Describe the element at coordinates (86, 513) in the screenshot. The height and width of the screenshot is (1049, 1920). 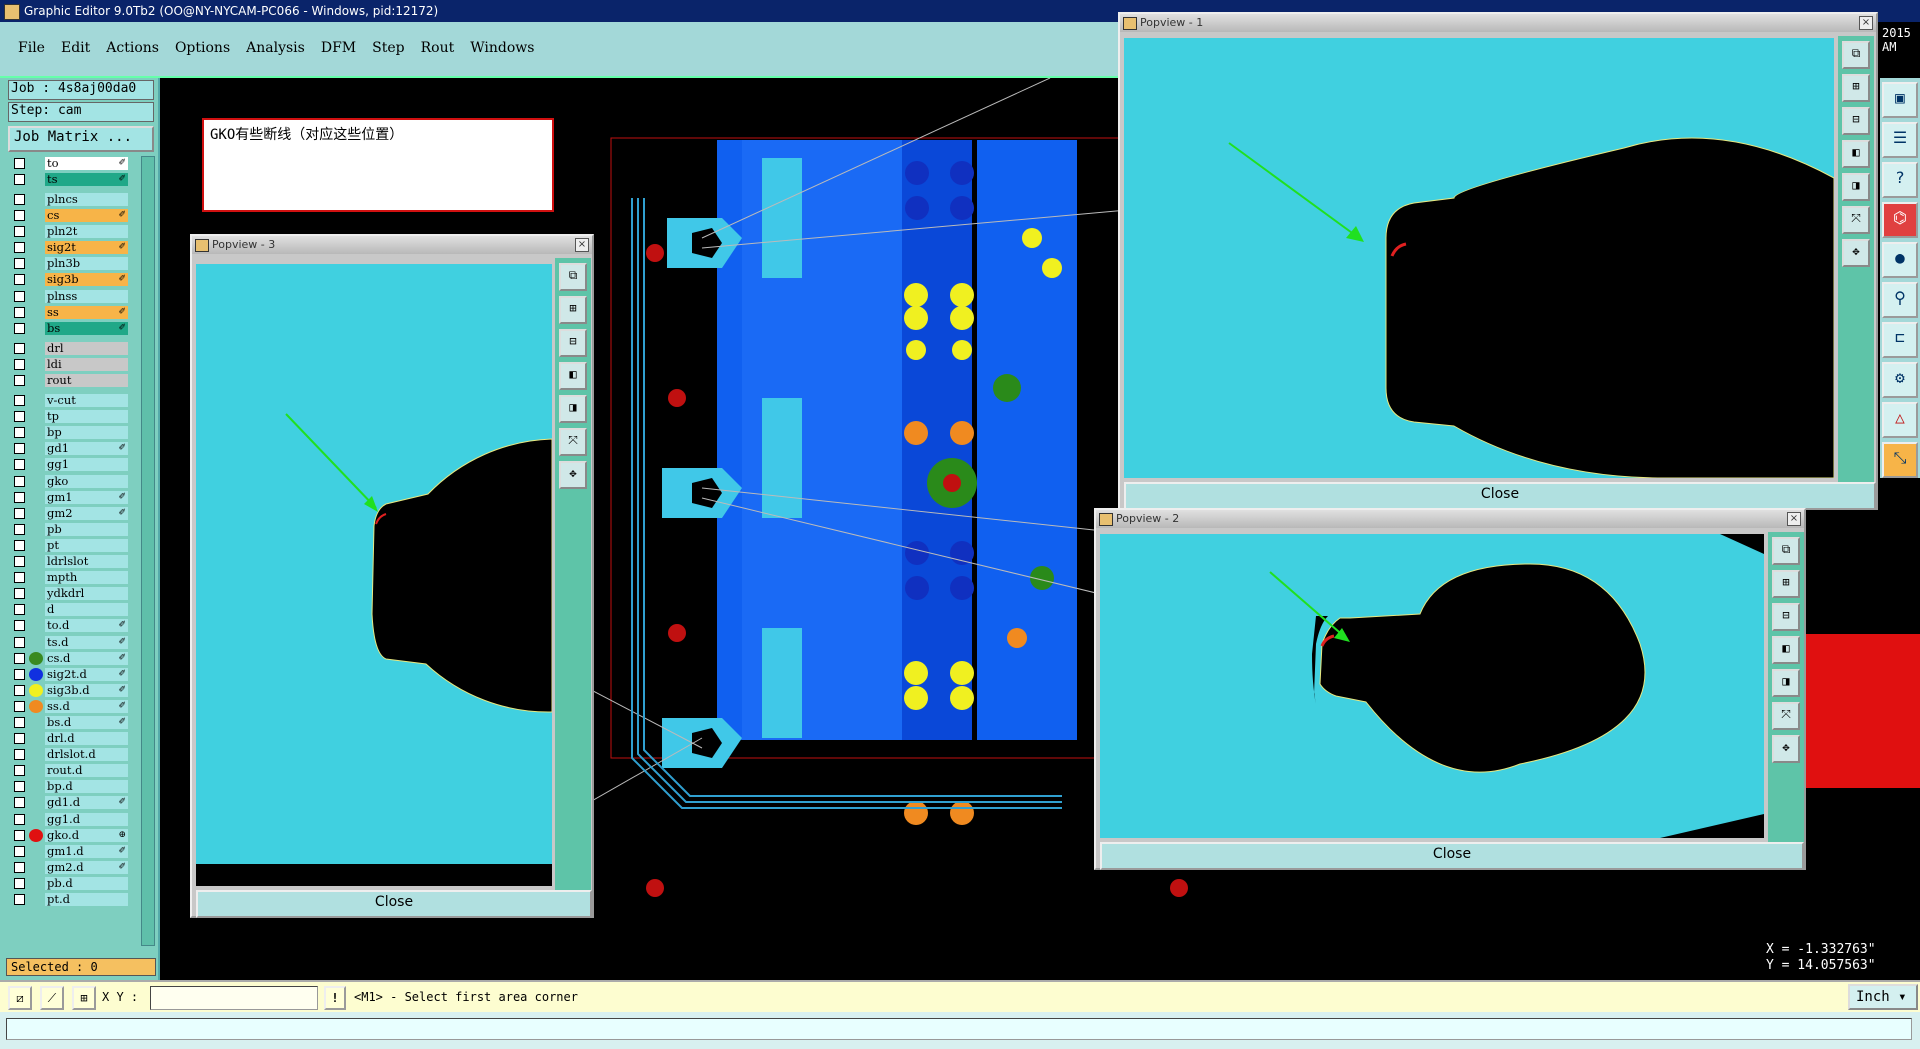
I see `layer-name: gm2 ✐` at that location.